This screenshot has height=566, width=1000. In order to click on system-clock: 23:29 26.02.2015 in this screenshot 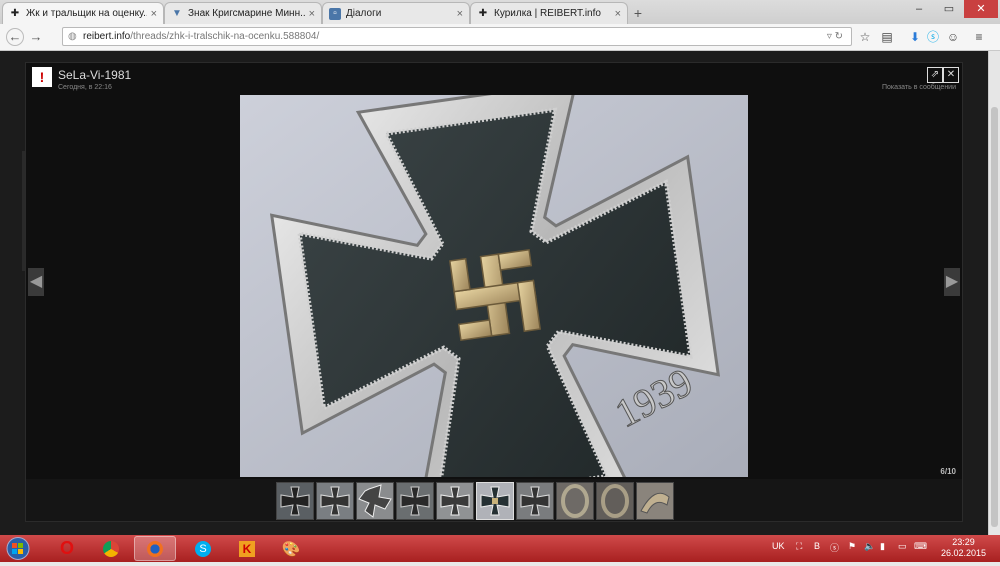, I will do `click(963, 548)`.